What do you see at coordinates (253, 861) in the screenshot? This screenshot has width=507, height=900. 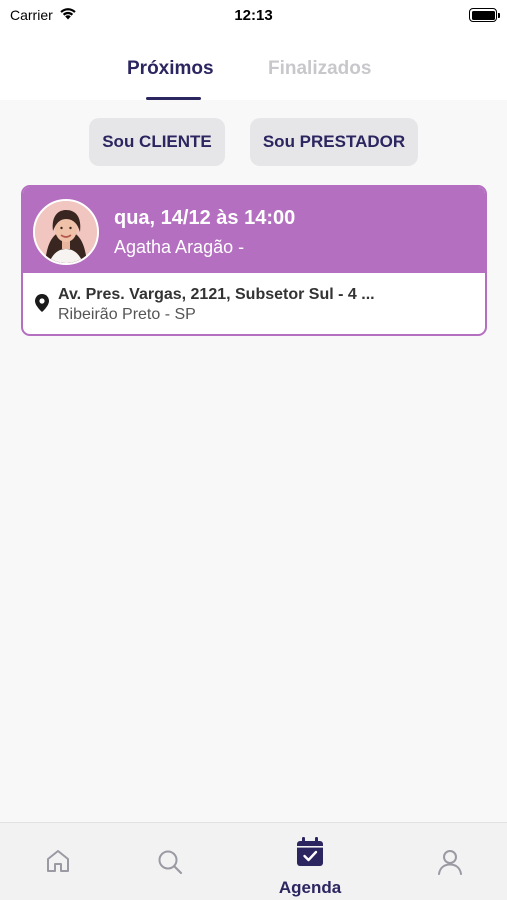 I see `bottom-tab-bar: Agenda` at bounding box center [253, 861].